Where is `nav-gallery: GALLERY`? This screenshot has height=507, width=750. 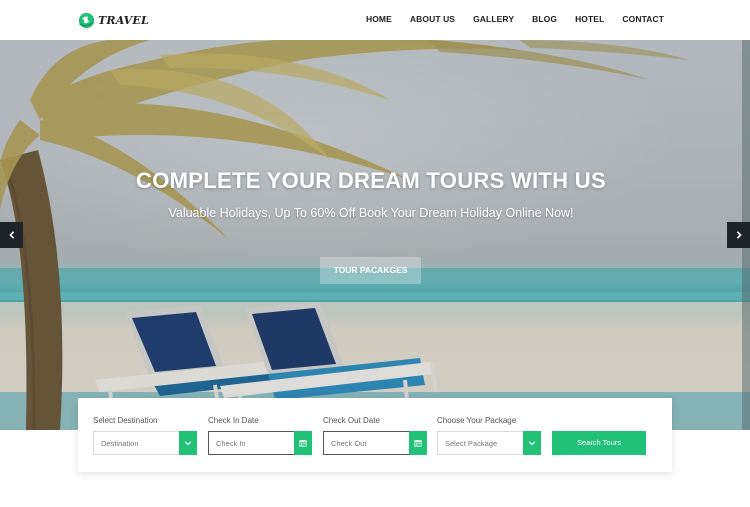 nav-gallery: GALLERY is located at coordinates (493, 19).